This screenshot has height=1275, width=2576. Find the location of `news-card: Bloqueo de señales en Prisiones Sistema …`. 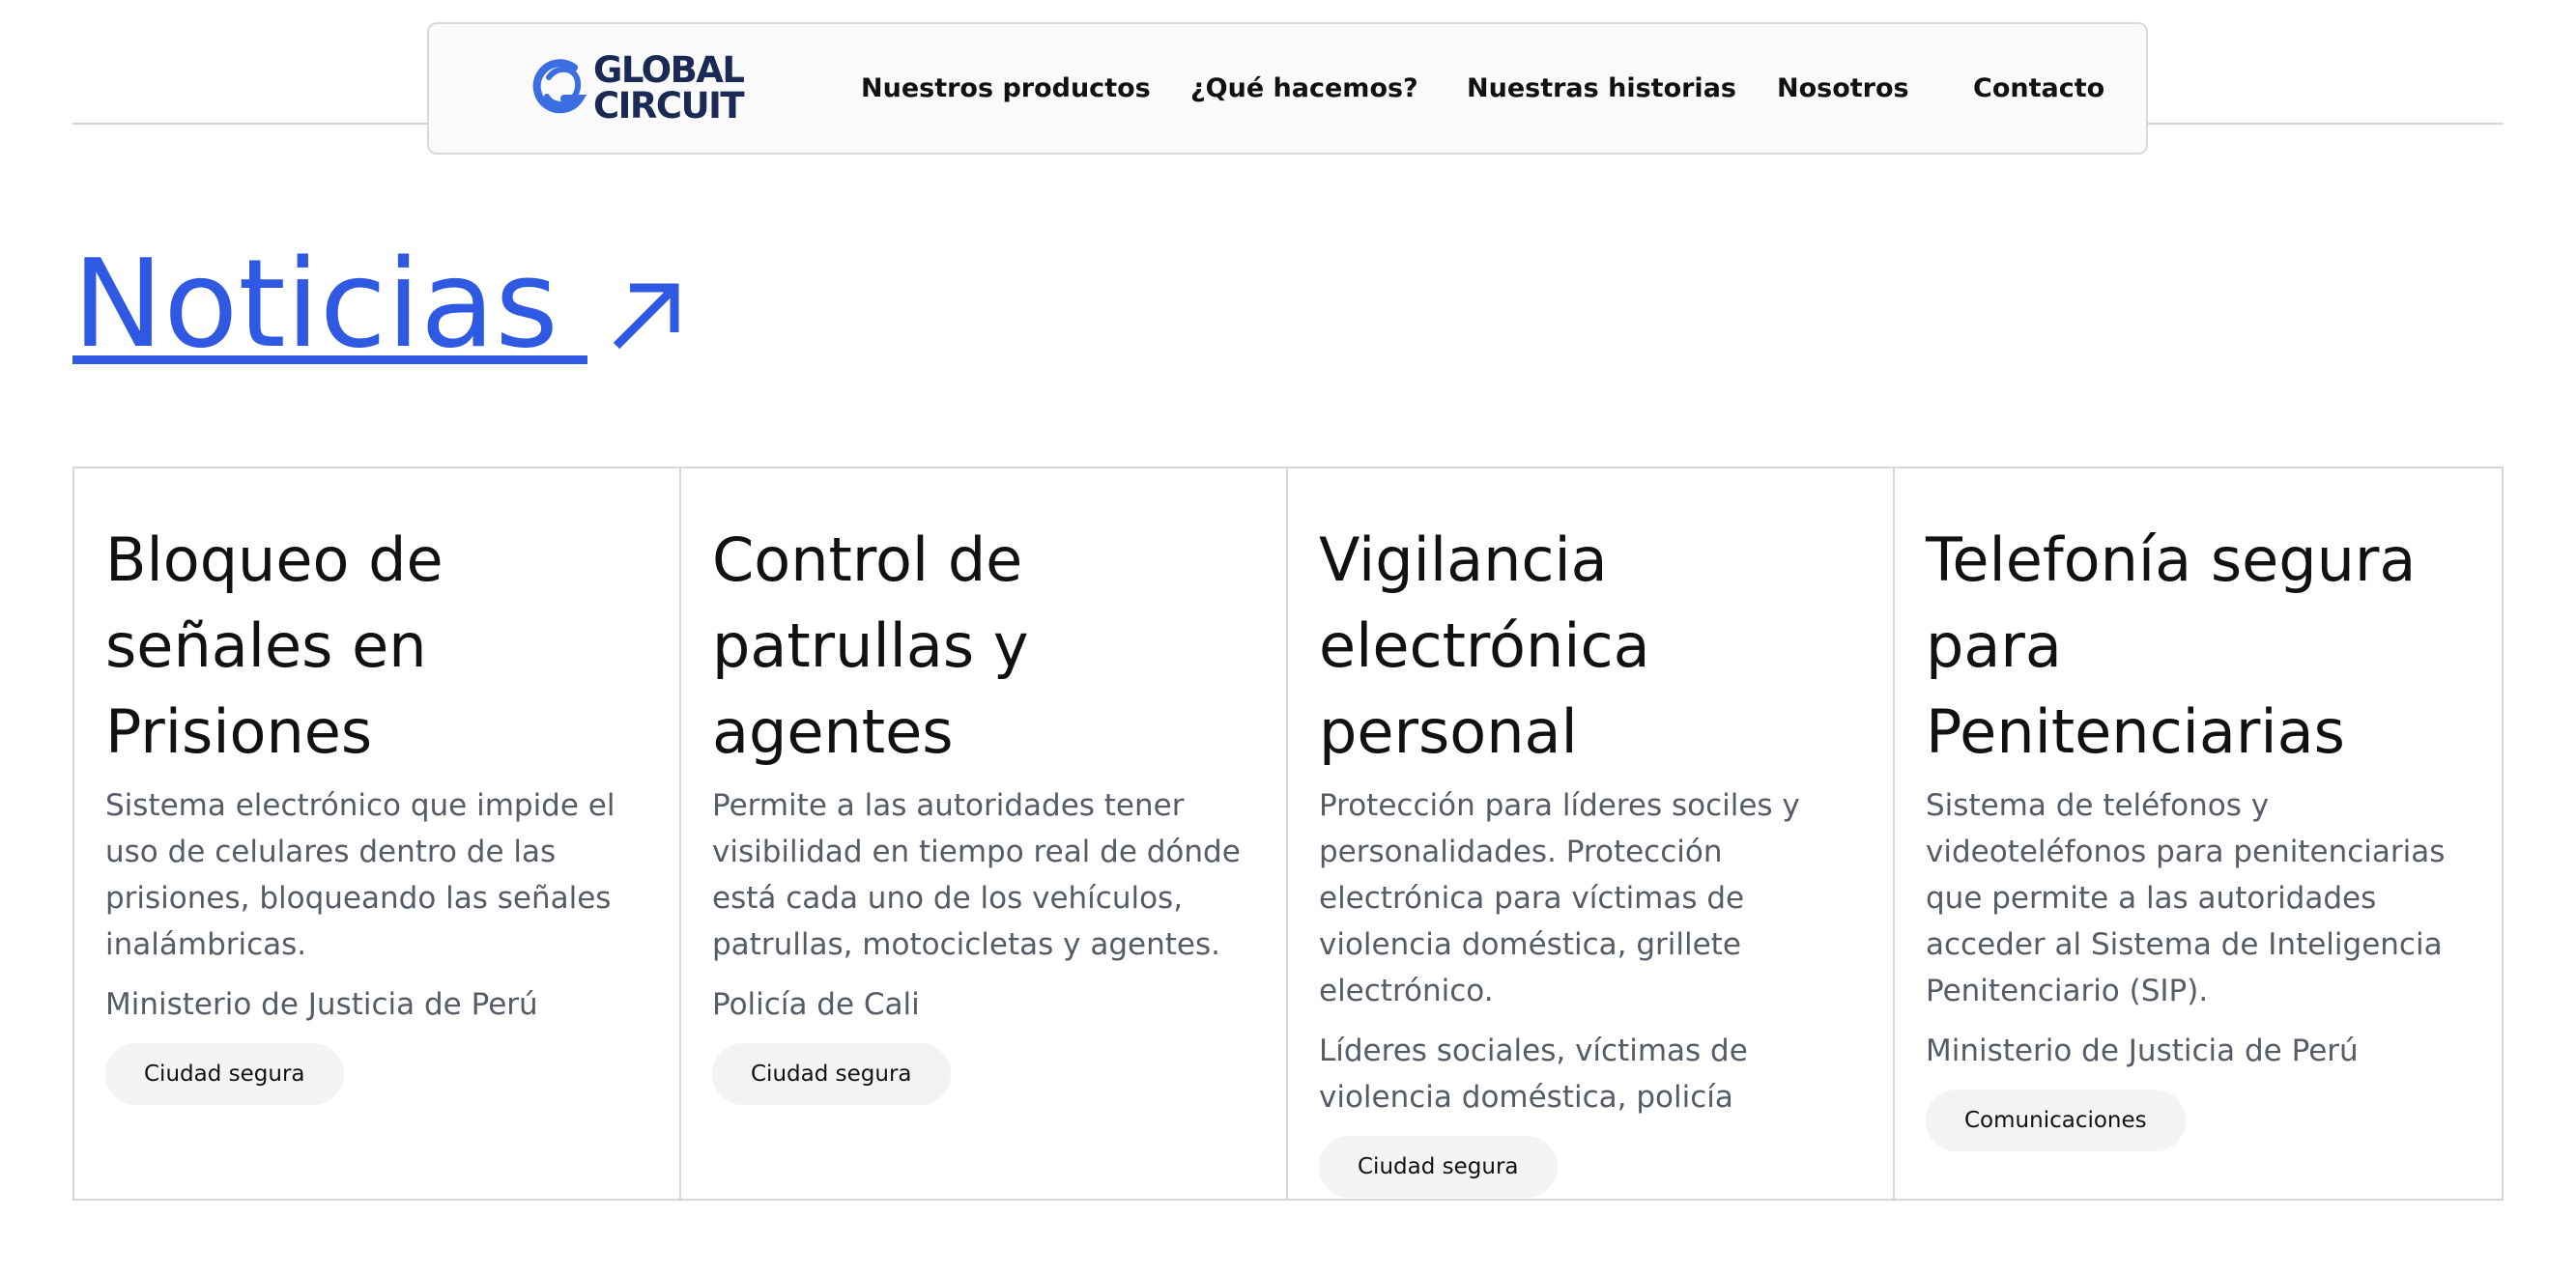

news-card: Bloqueo de señales en Prisiones Sistema … is located at coordinates (378, 834).